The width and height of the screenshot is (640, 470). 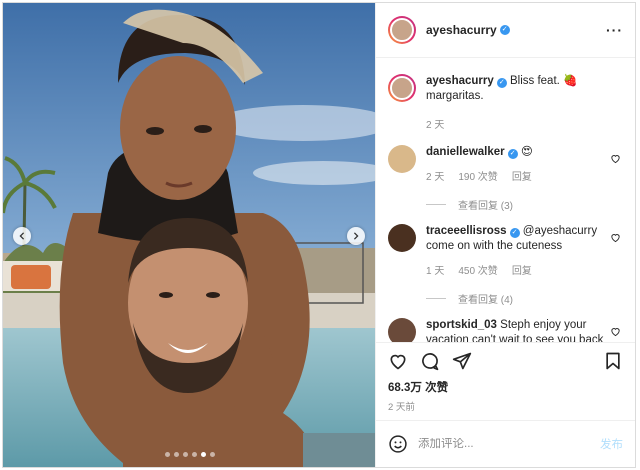 I want to click on carousel-prev-button, so click(x=22, y=236).